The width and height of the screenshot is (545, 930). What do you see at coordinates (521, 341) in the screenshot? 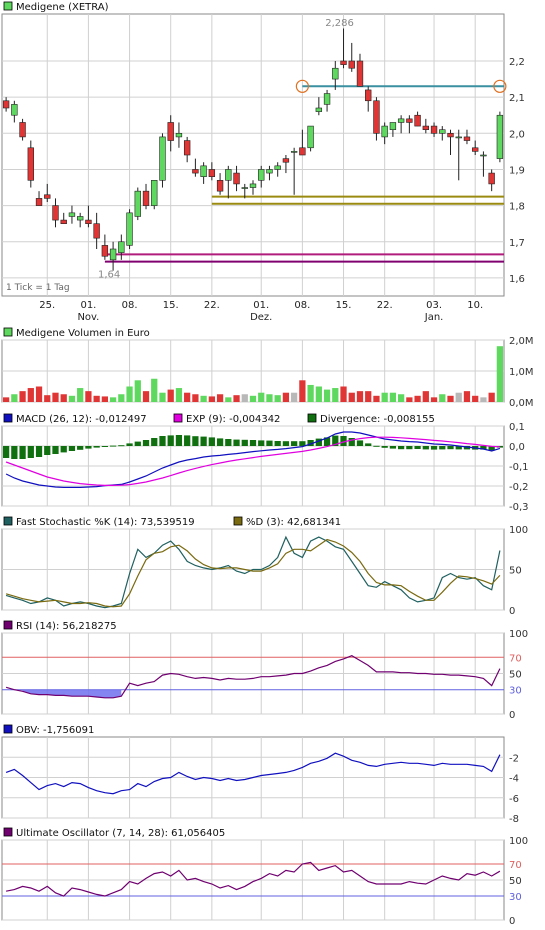
I see `volume-ytick-label: 2,0M` at bounding box center [521, 341].